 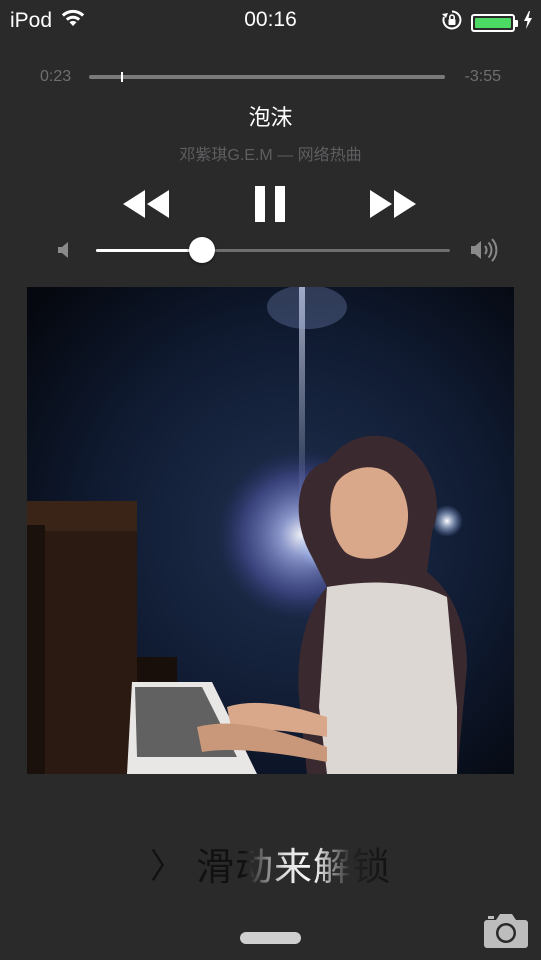 What do you see at coordinates (293, 863) in the screenshot?
I see `slide-to-unlock-label: 滑动来解锁` at bounding box center [293, 863].